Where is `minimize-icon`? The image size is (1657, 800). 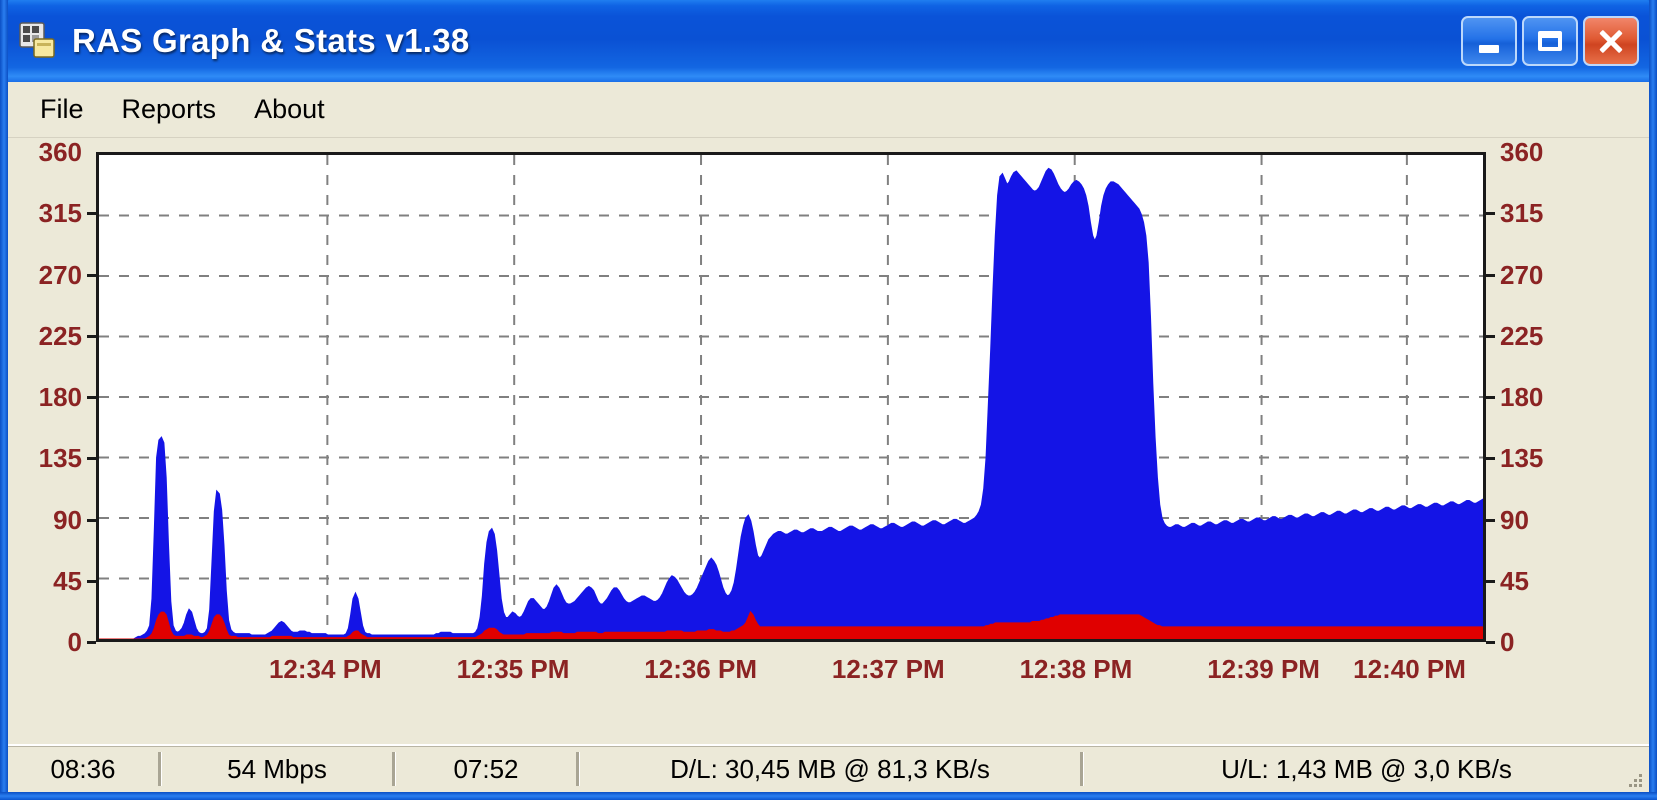
minimize-icon is located at coordinates (1489, 49).